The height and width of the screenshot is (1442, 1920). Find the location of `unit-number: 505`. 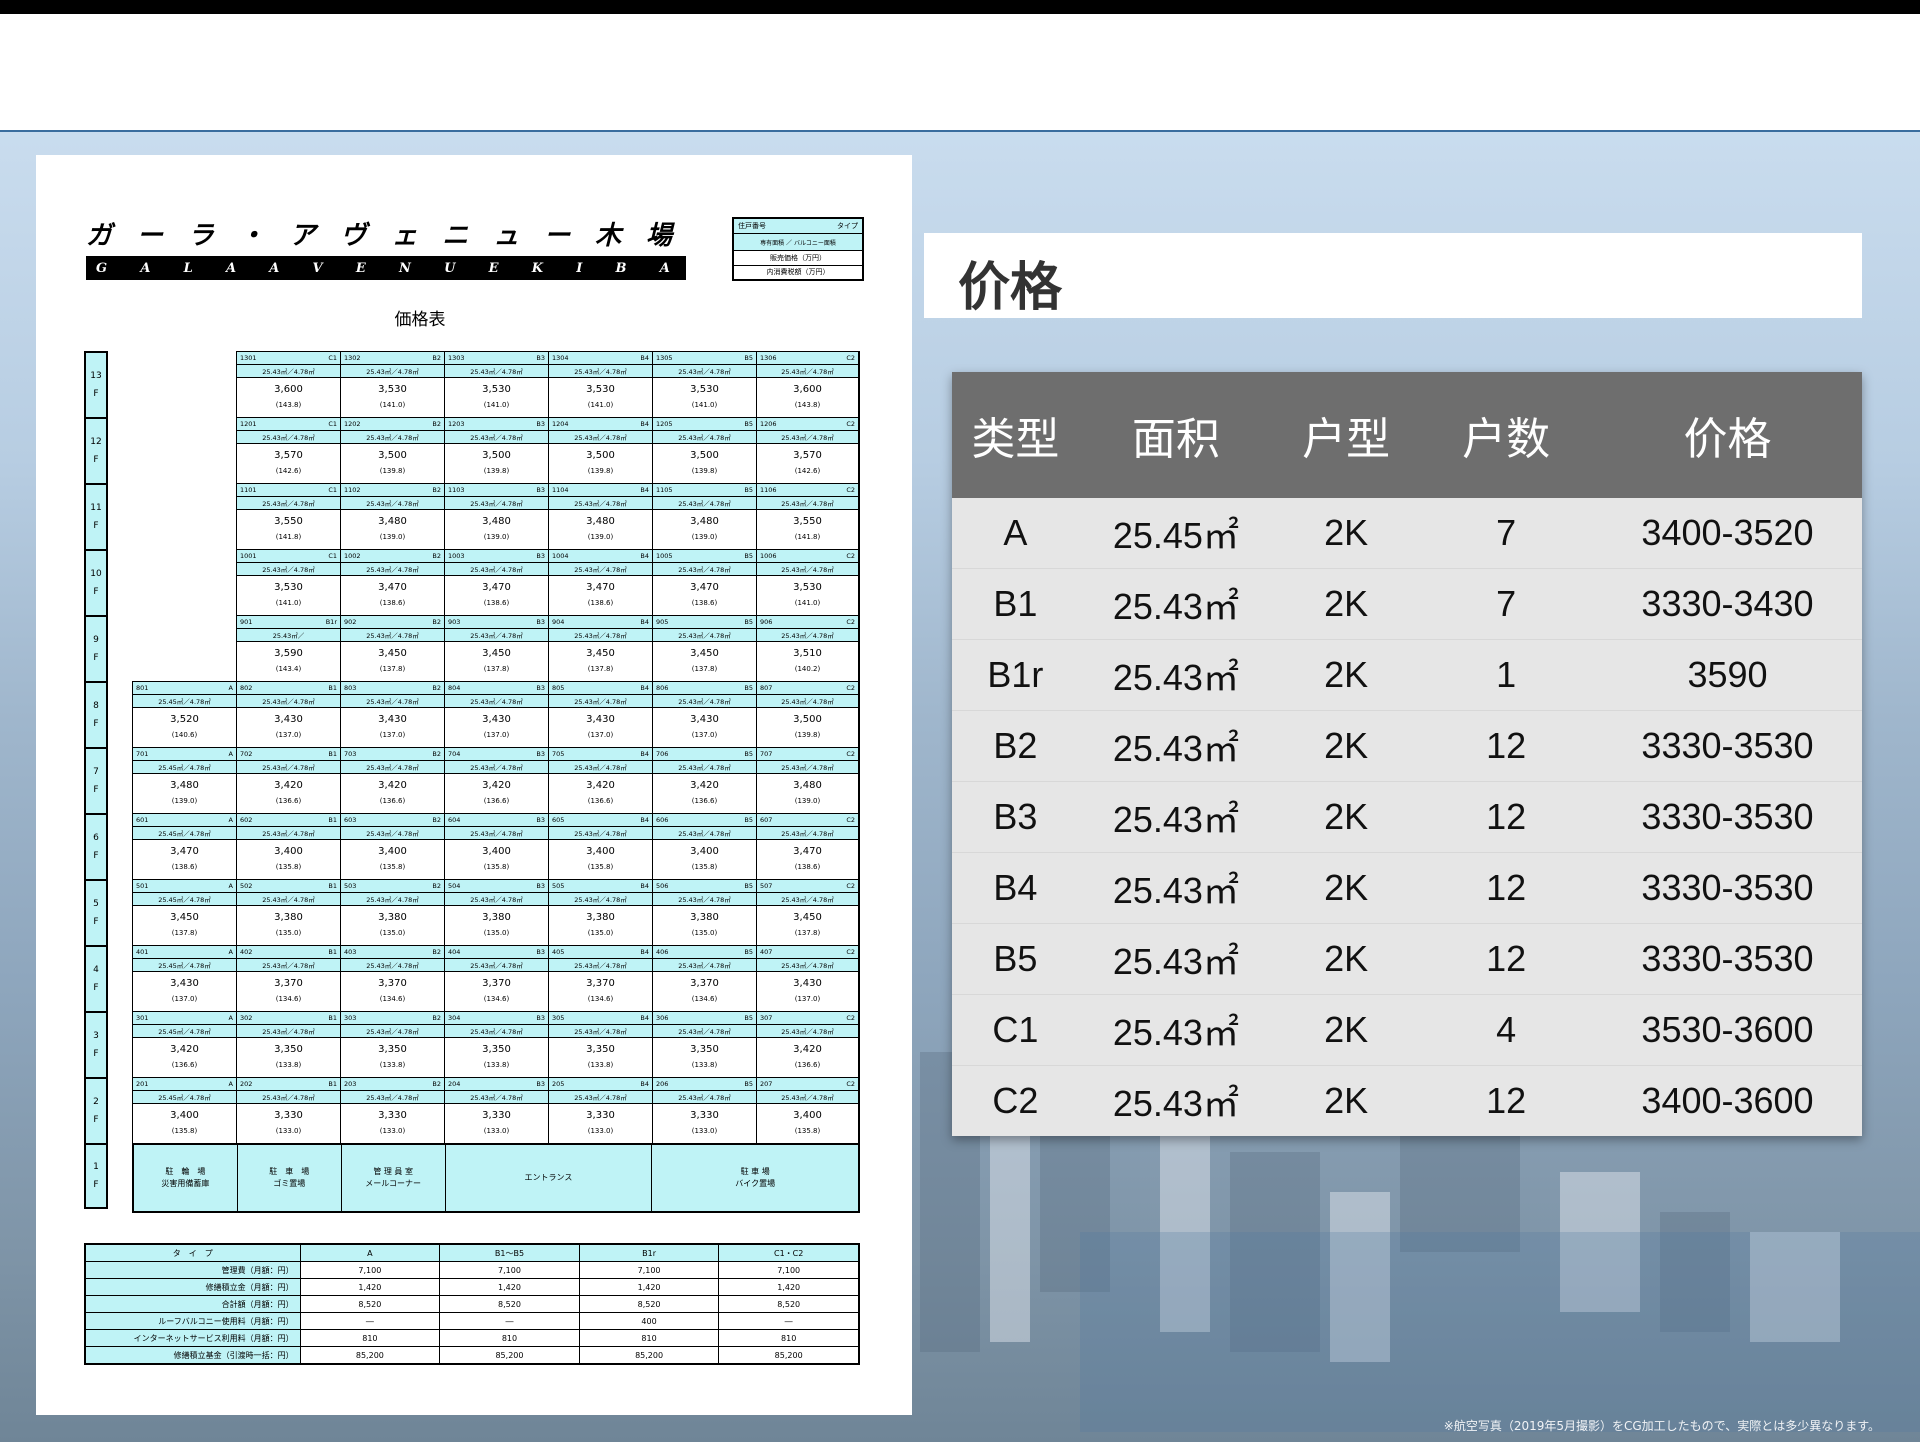

unit-number: 505 is located at coordinates (558, 886).